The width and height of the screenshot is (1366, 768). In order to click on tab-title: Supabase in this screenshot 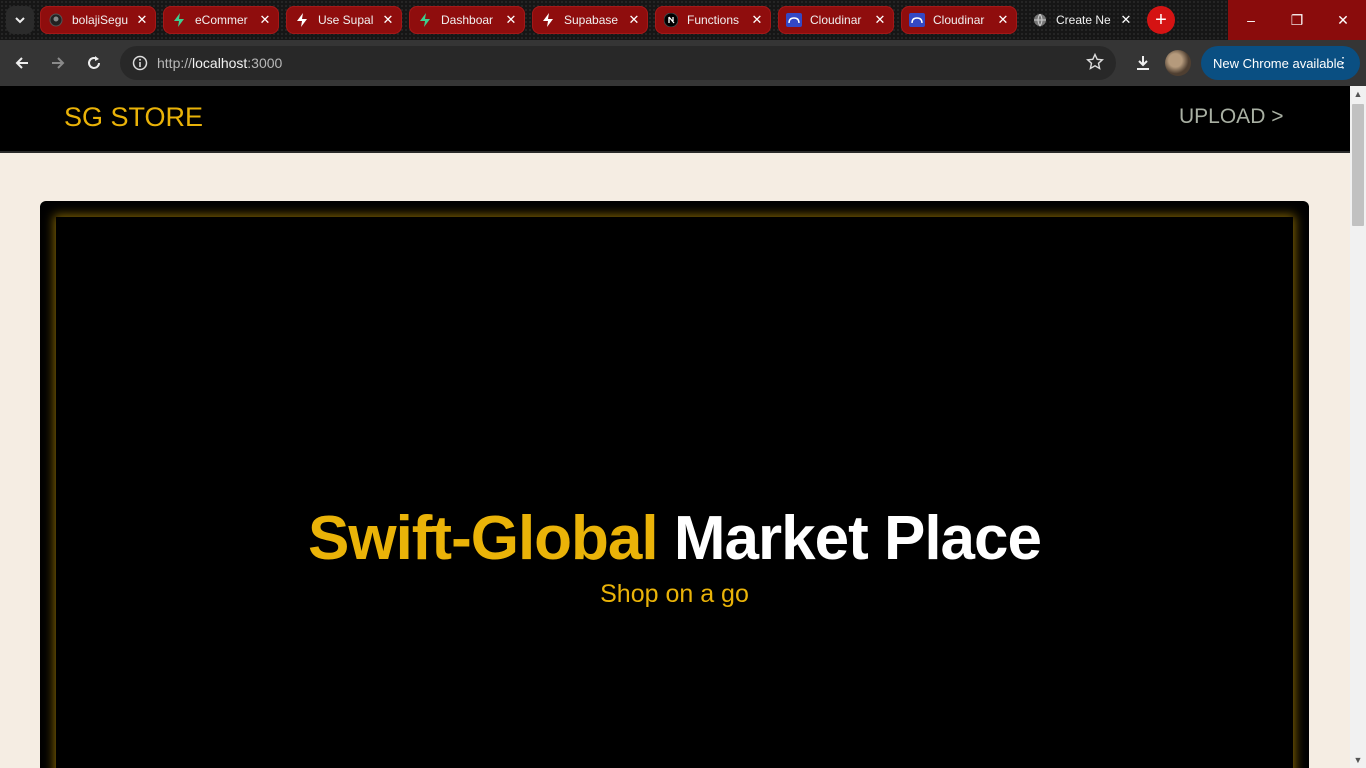, I will do `click(591, 20)`.